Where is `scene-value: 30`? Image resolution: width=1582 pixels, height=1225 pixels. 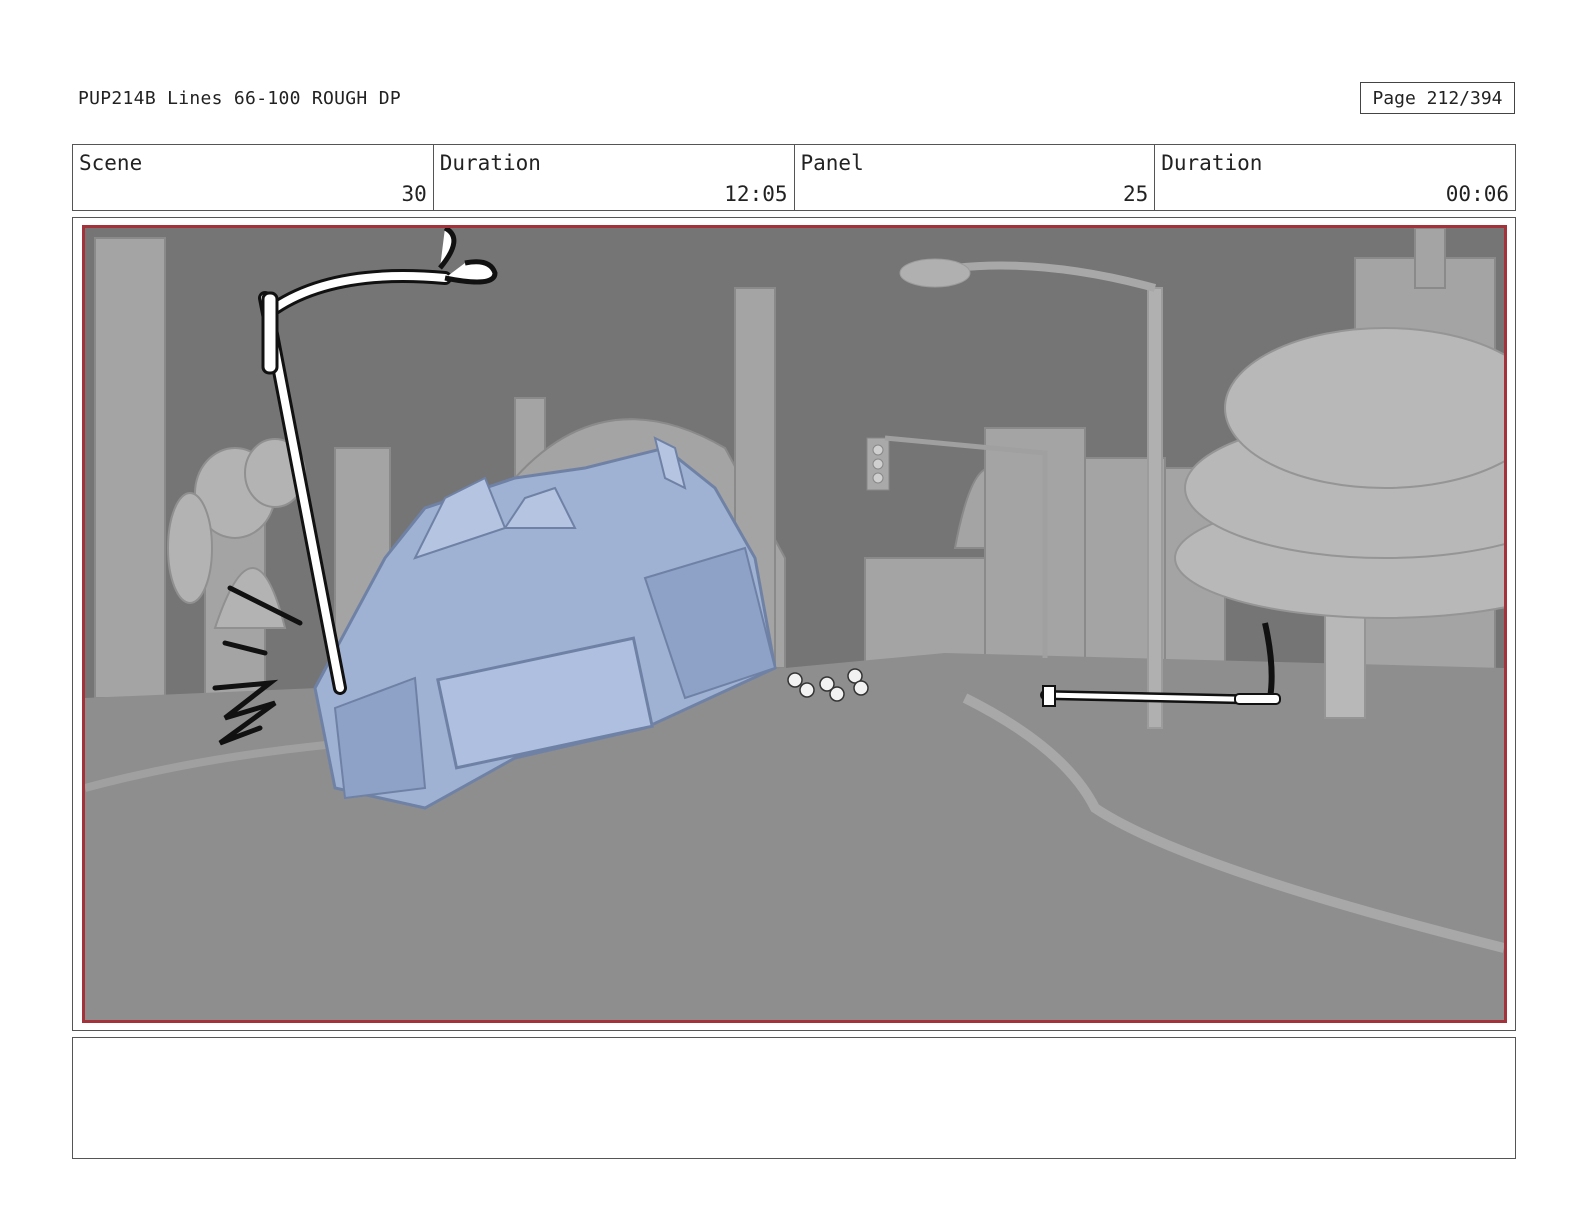 scene-value: 30 is located at coordinates (414, 194).